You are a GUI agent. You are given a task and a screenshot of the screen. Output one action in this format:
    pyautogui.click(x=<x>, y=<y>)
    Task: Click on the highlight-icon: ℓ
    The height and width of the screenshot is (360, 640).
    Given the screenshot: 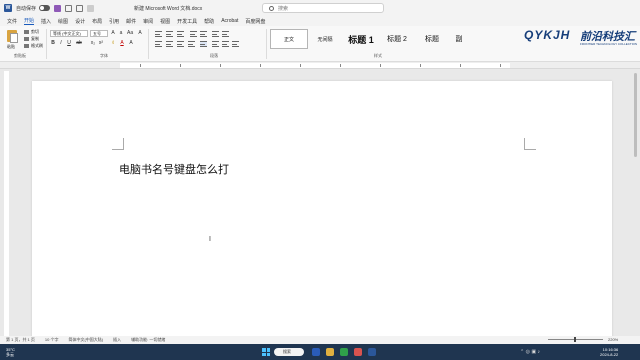 What is the action you would take?
    pyautogui.click(x=113, y=43)
    